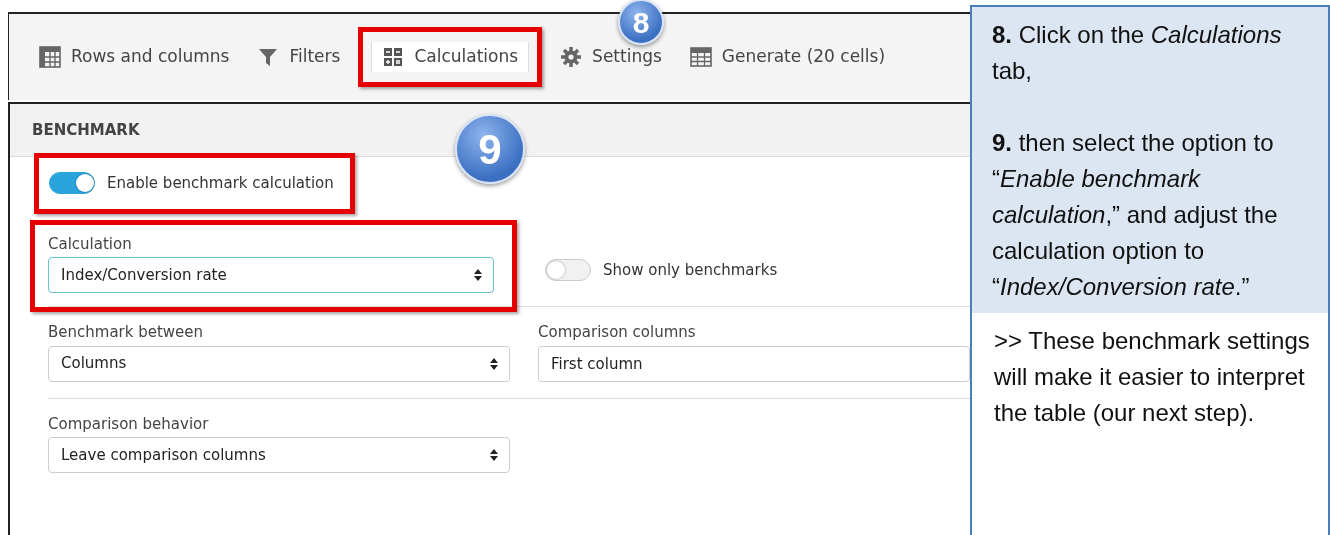 Image resolution: width=1330 pixels, height=535 pixels. I want to click on table-icon, so click(700, 57).